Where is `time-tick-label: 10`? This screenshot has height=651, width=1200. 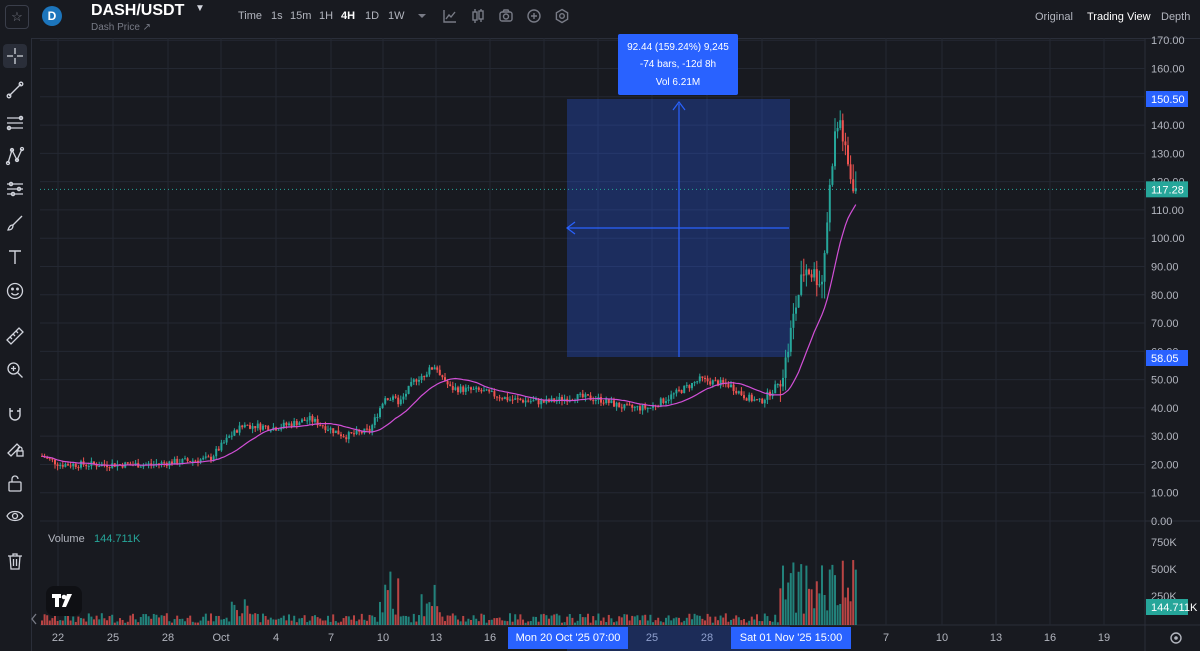
time-tick-label: 10 is located at coordinates (383, 638).